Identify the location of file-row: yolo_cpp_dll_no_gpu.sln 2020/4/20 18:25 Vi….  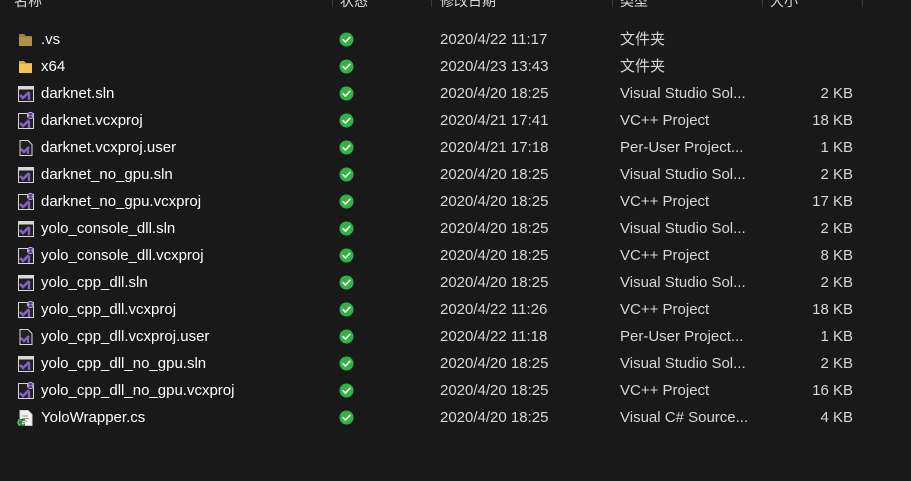
(455, 363).